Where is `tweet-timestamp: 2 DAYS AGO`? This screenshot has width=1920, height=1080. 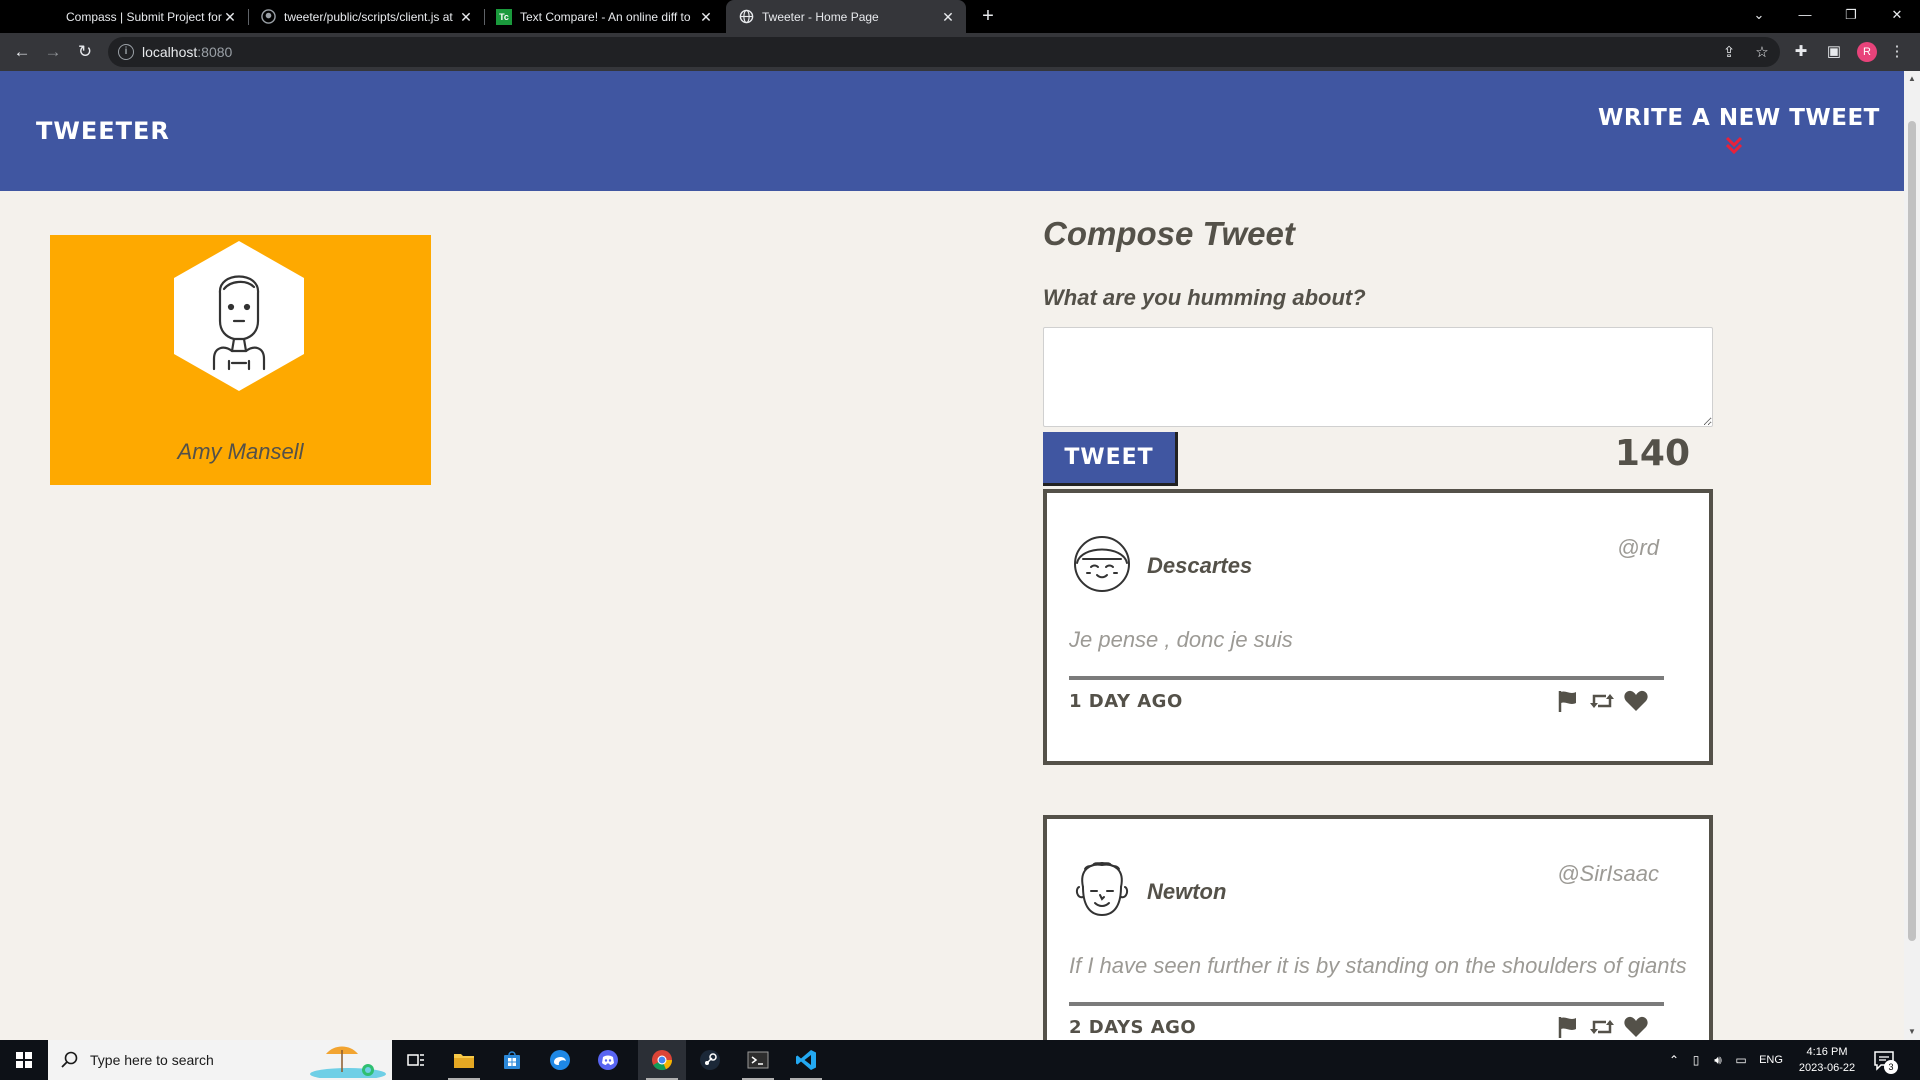 tweet-timestamp: 2 DAYS AGO is located at coordinates (1133, 1027).